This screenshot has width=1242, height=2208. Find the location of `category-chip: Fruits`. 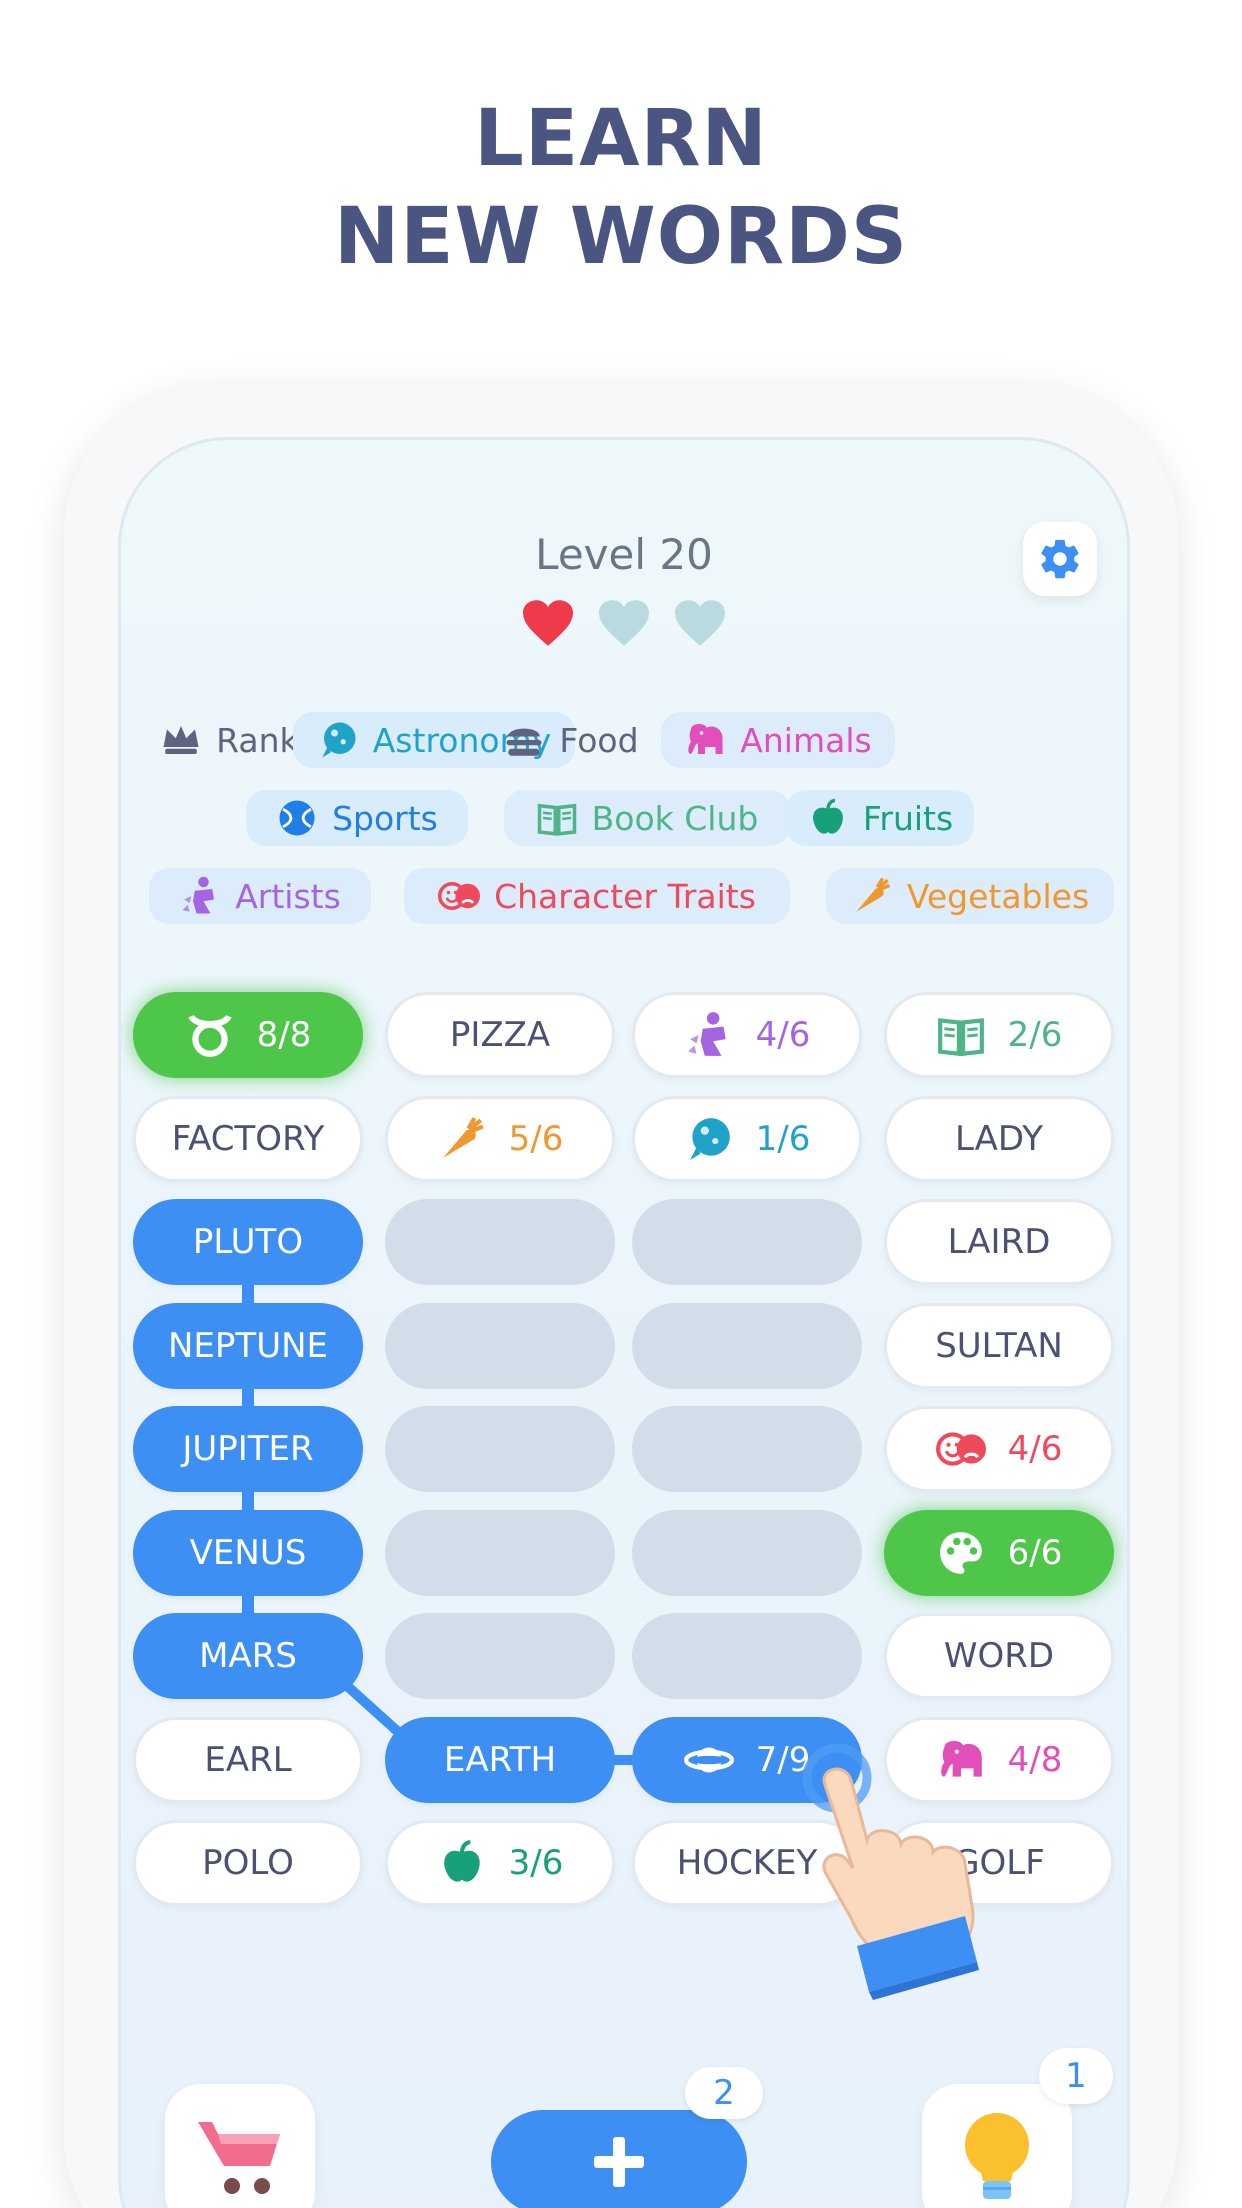

category-chip: Fruits is located at coordinates (880, 818).